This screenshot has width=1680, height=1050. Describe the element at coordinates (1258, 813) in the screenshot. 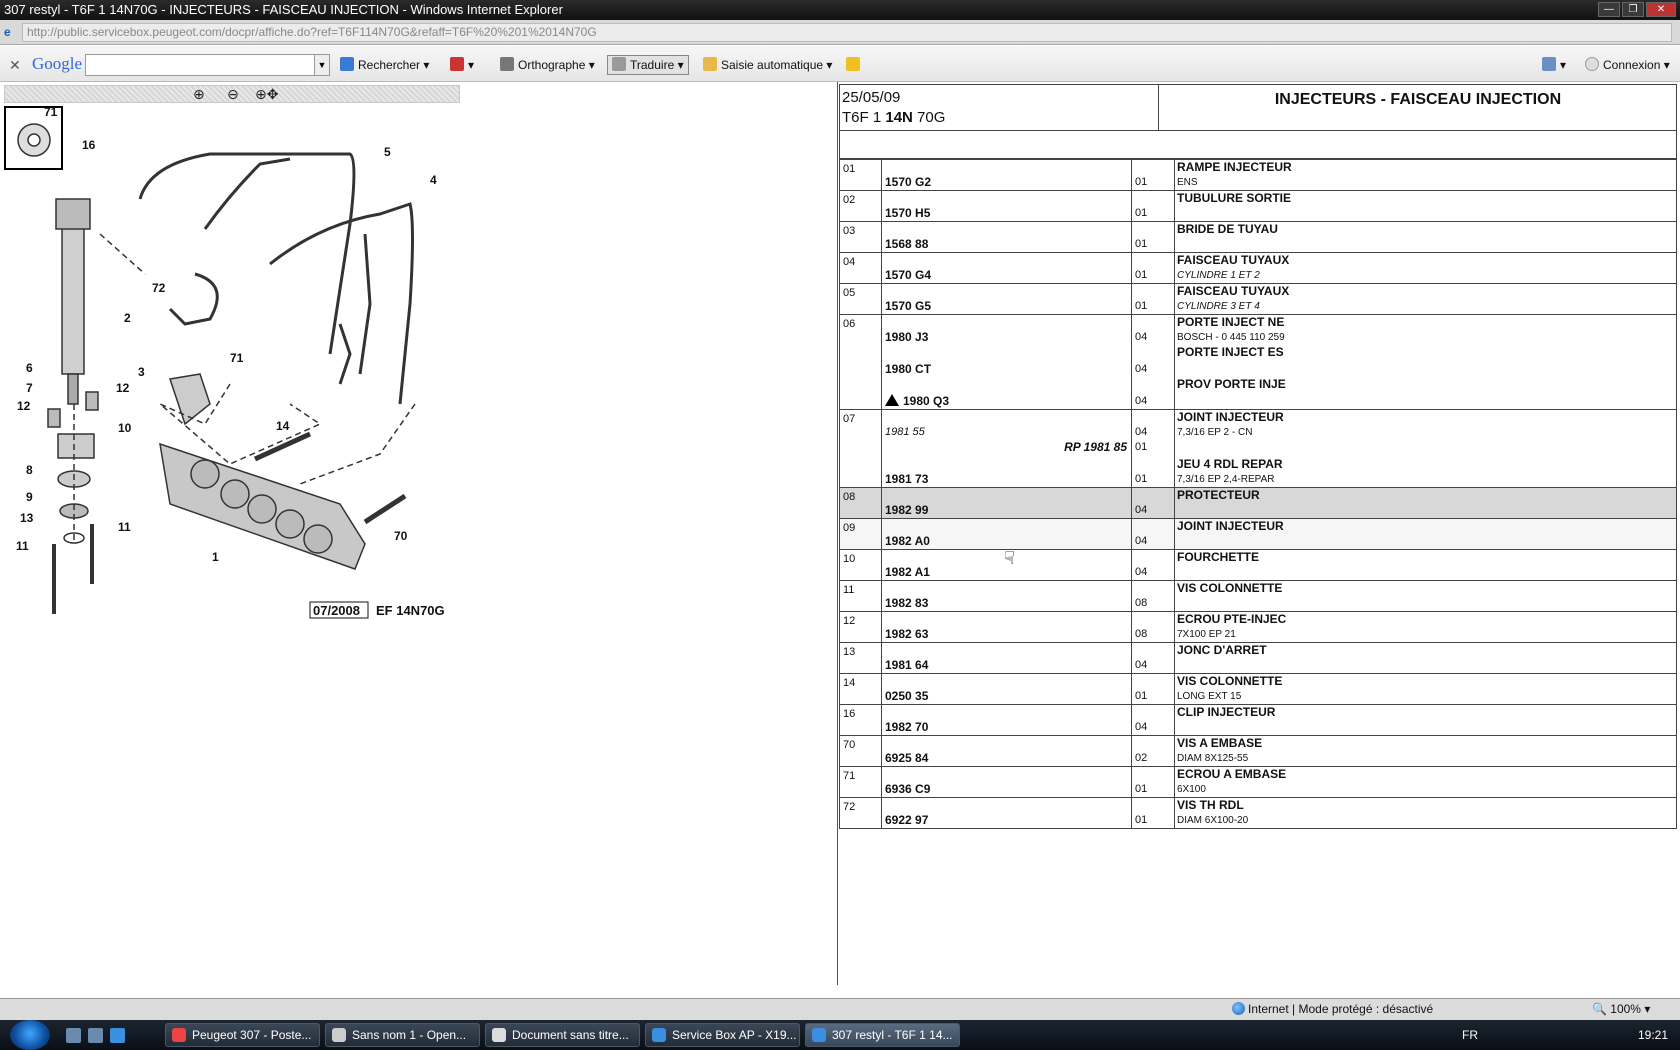

I see `table-row: 72 6922 97 01 VIS TH RDL DIAM 6X100-20` at that location.